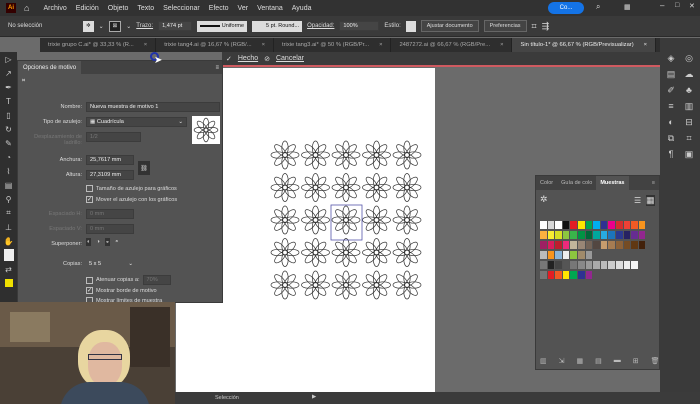 Image resolution: width=700 pixels, height=404 pixels. Describe the element at coordinates (580, 361) in the screenshot. I see `show-kinds-icon: ▦` at that location.